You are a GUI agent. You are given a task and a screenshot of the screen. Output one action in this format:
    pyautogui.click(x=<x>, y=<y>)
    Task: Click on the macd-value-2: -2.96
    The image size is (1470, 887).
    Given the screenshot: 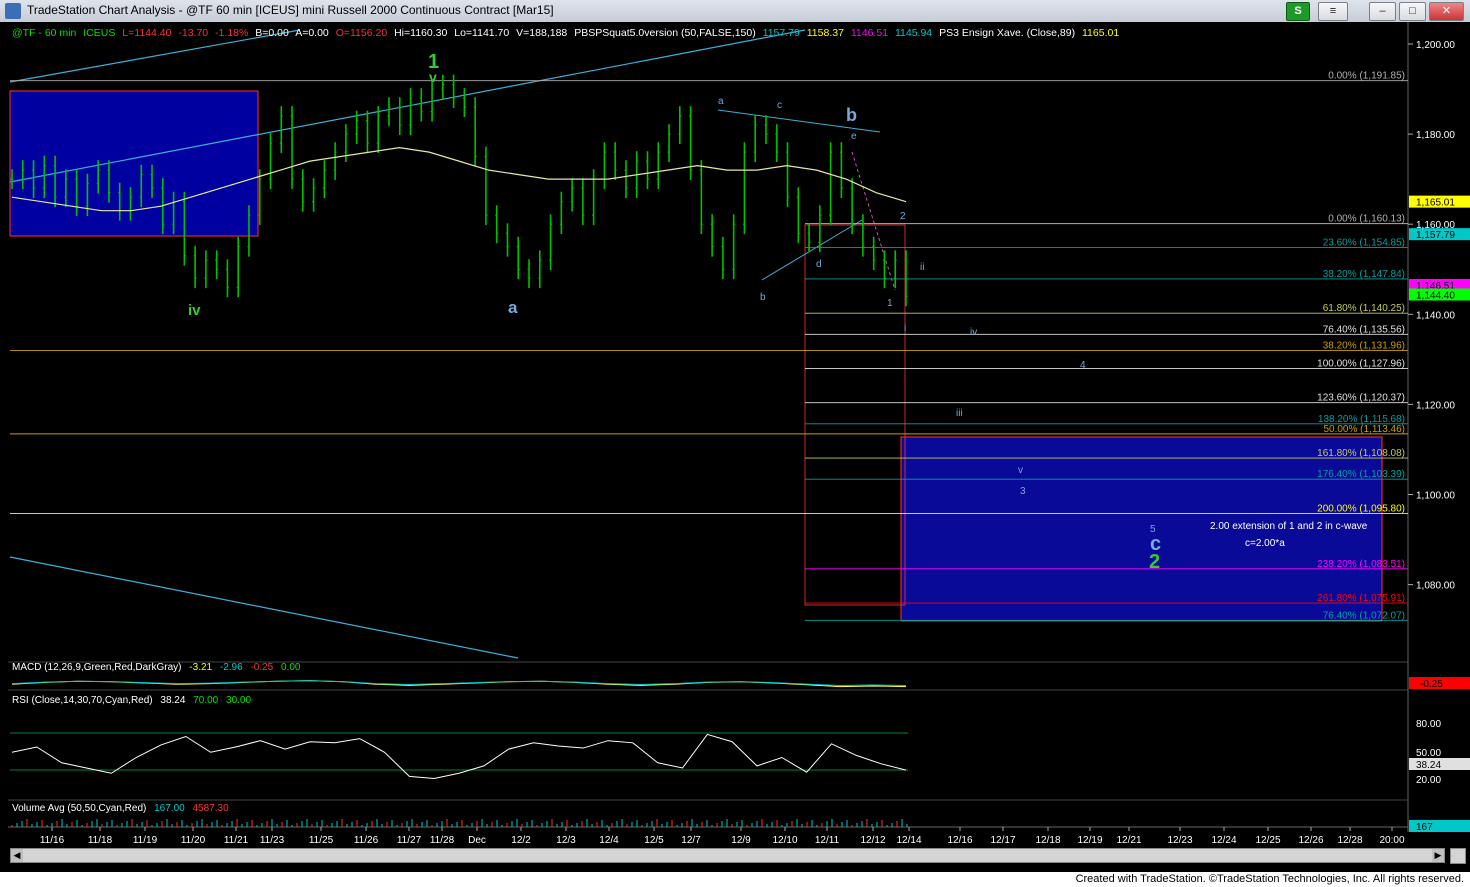 What is the action you would take?
    pyautogui.click(x=231, y=667)
    